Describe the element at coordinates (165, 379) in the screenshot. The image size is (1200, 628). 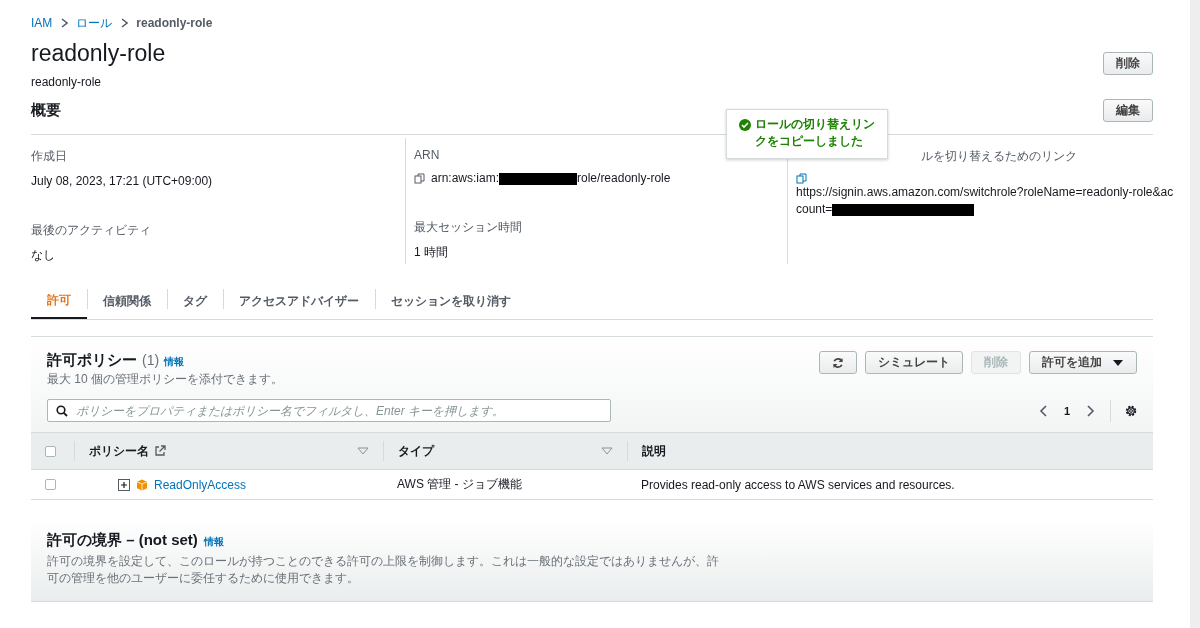
I see `panel-description: 最大 10 個の管理ポリシーを添付できます。` at that location.